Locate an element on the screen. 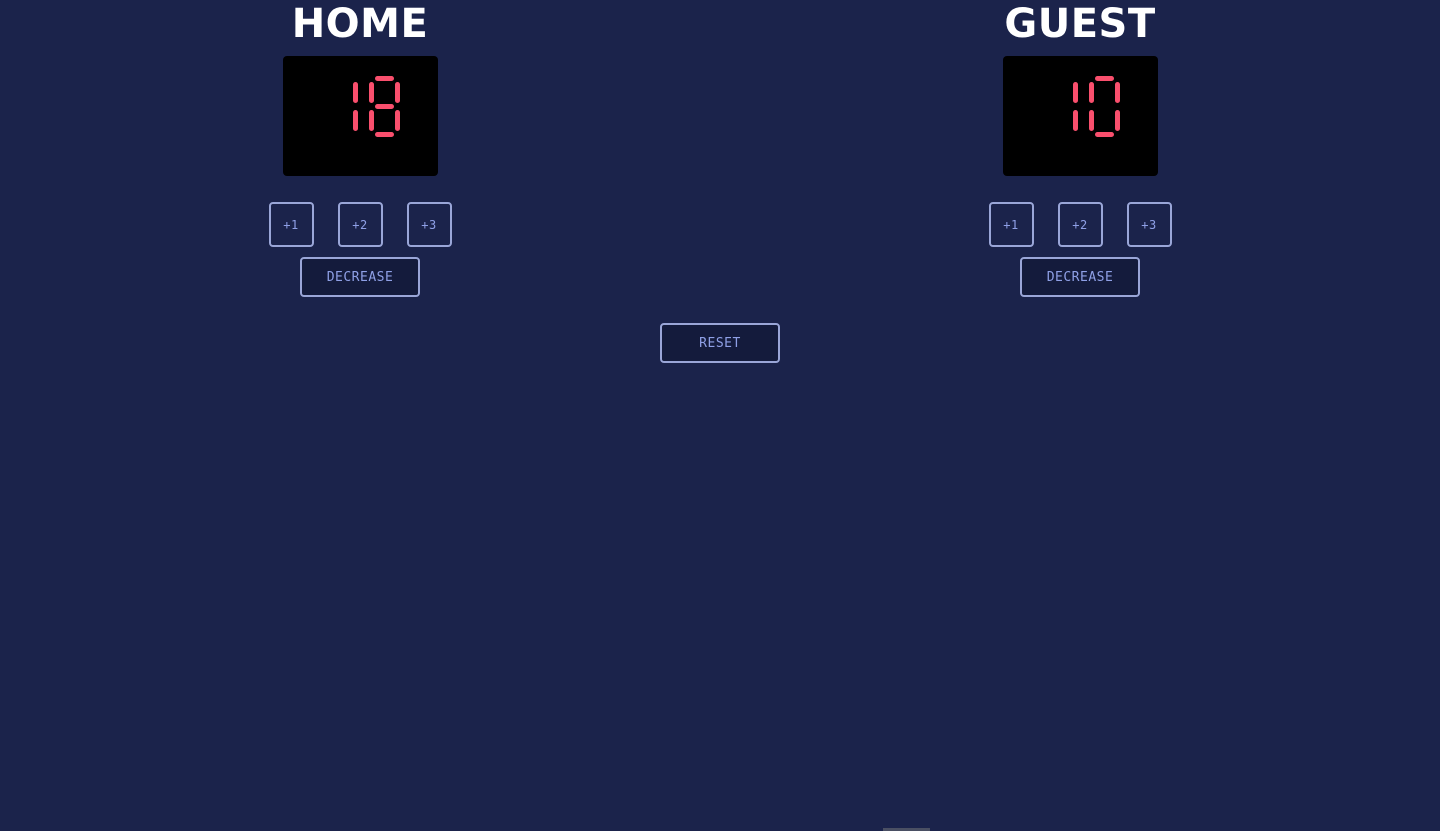 Image resolution: width=1440 pixels, height=831 pixels. guest-increment-row: +1 +2 +3 is located at coordinates (1080, 224).